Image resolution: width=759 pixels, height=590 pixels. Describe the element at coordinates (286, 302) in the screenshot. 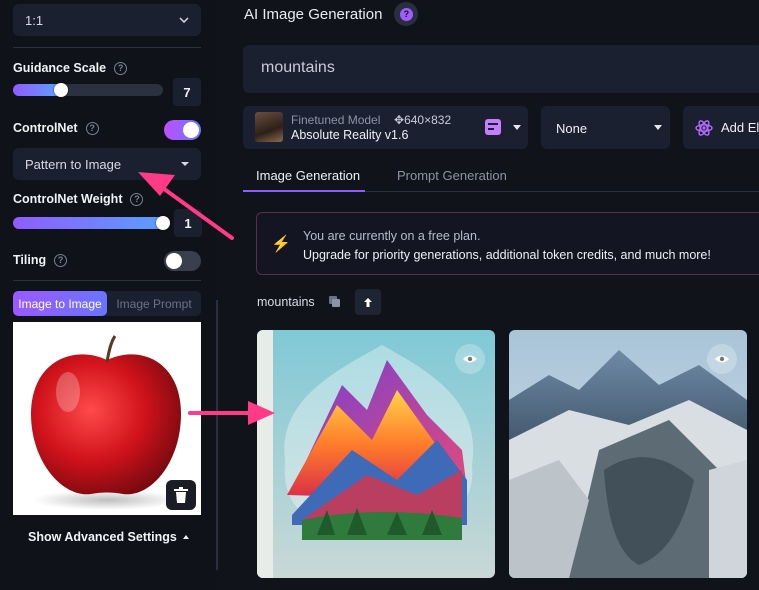

I see `generation-prompt: mountains` at that location.